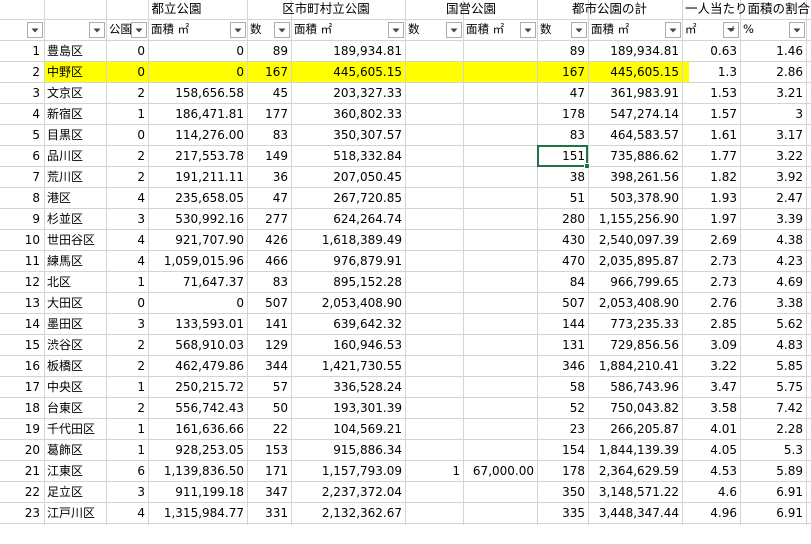 Image resolution: width=811 pixels, height=545 pixels. What do you see at coordinates (562, 324) in the screenshot?
I see `table-cell-tc: 144` at bounding box center [562, 324].